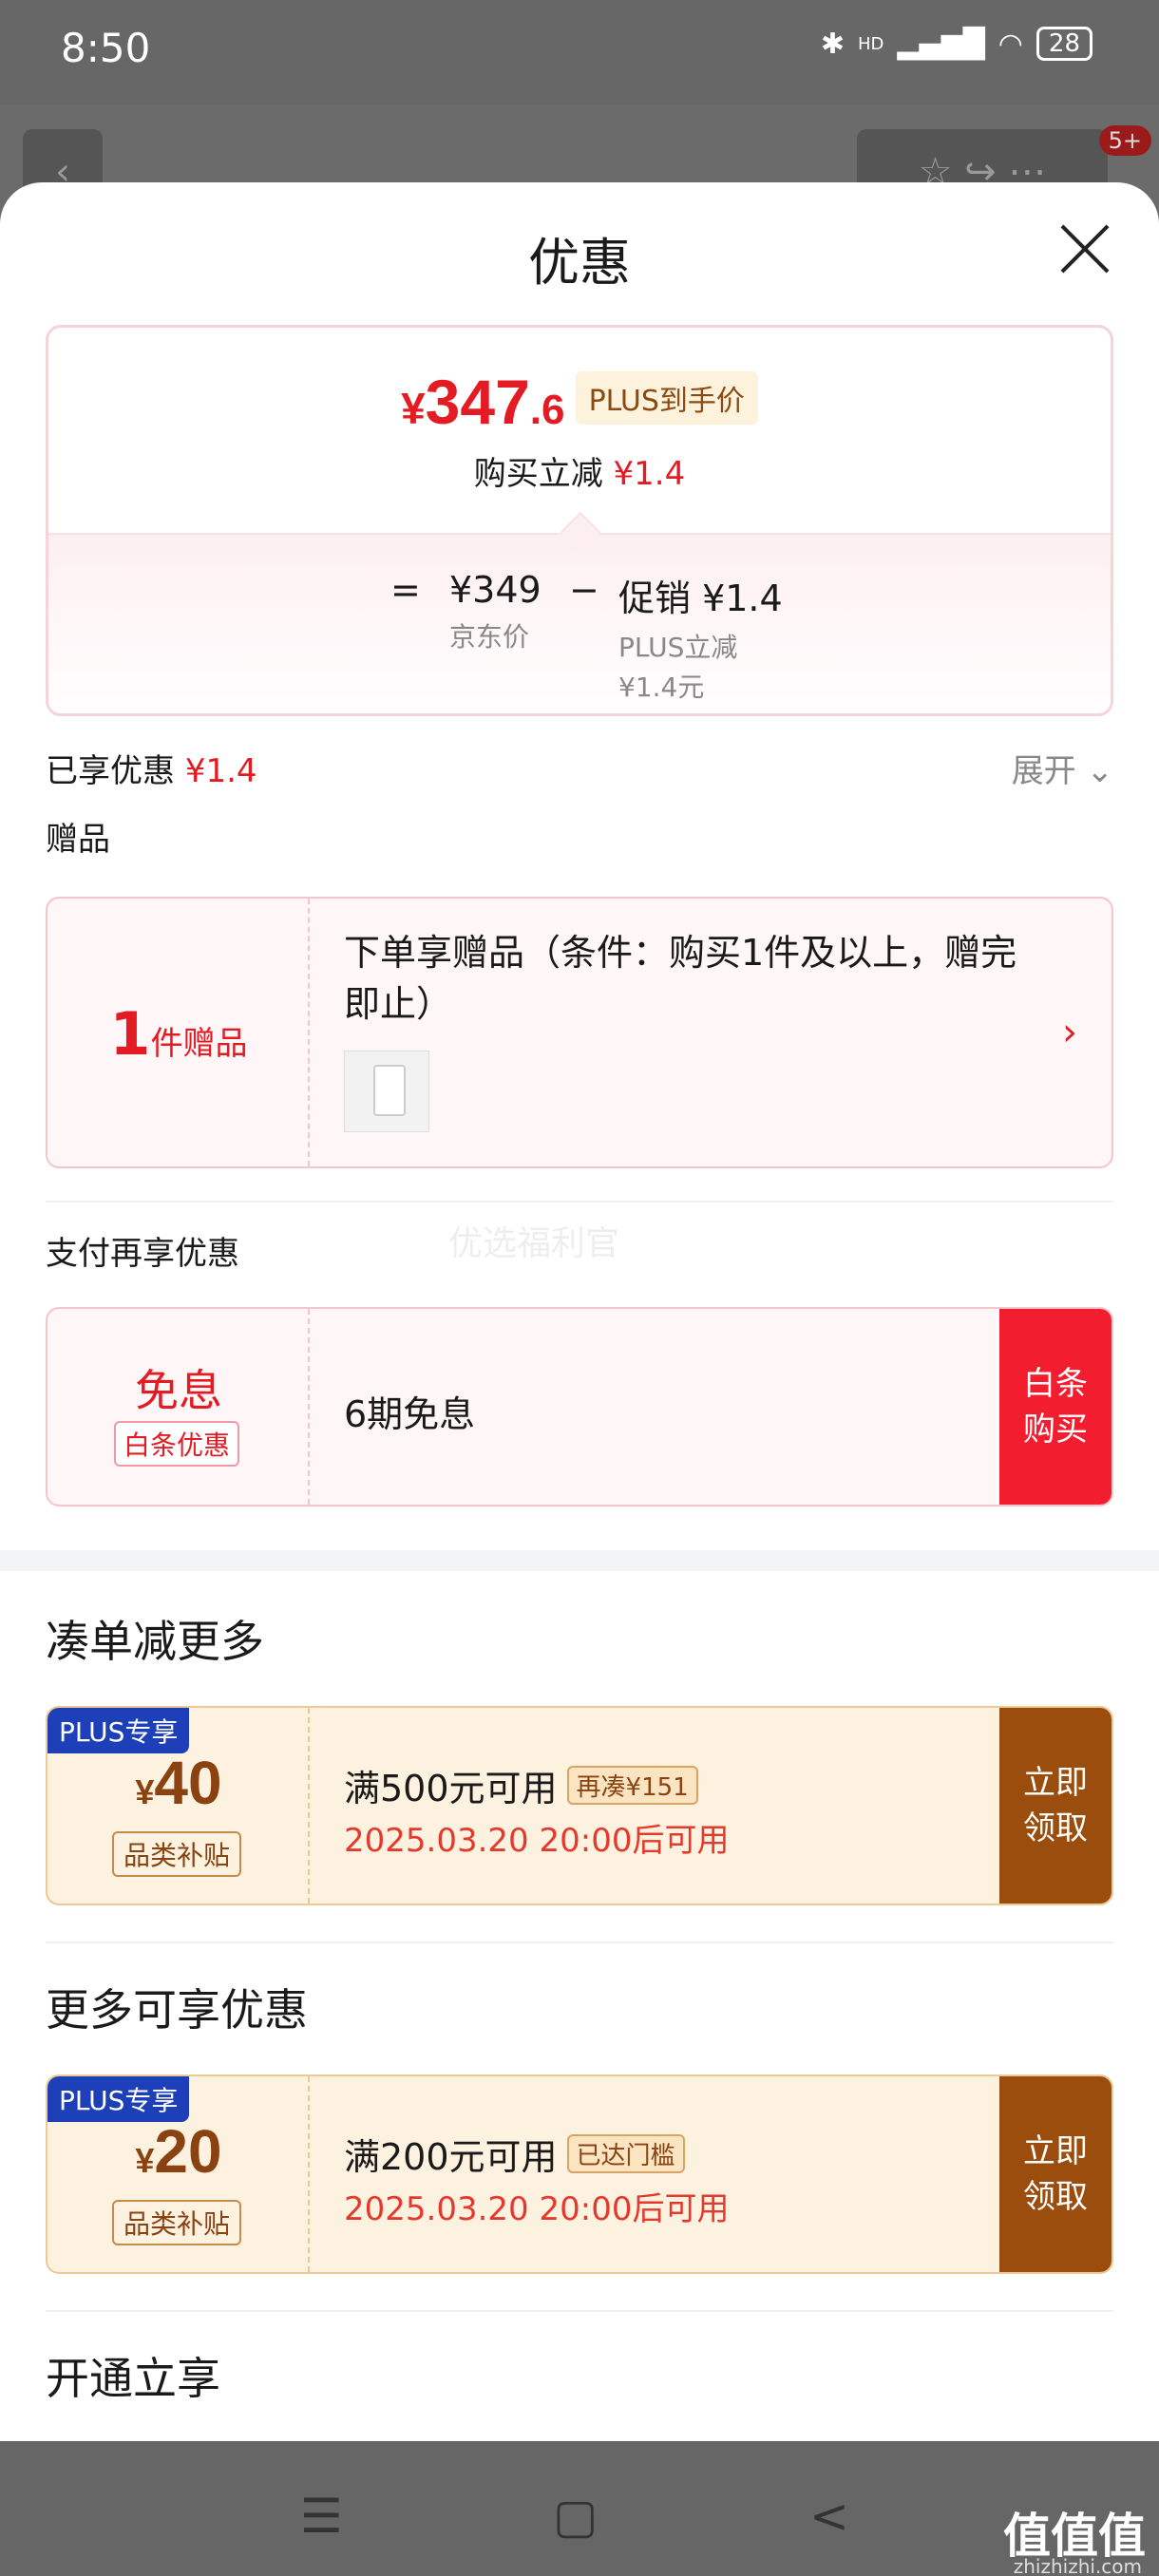 The image size is (1159, 2576). I want to click on status-icons: ✱ HD ▂▄▆█ ◠ 28, so click(956, 44).